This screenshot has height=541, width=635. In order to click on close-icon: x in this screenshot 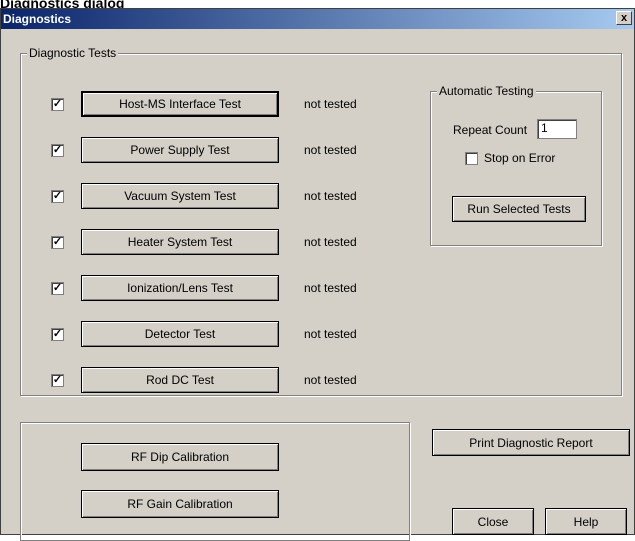, I will do `click(624, 18)`.